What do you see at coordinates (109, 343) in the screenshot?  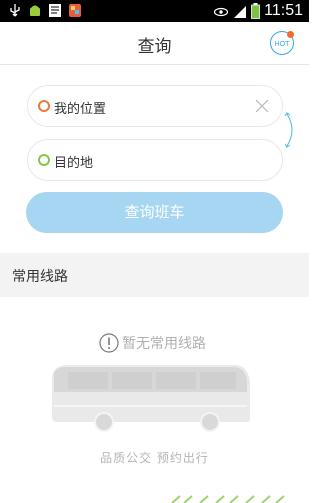 I see `warning-icon` at bounding box center [109, 343].